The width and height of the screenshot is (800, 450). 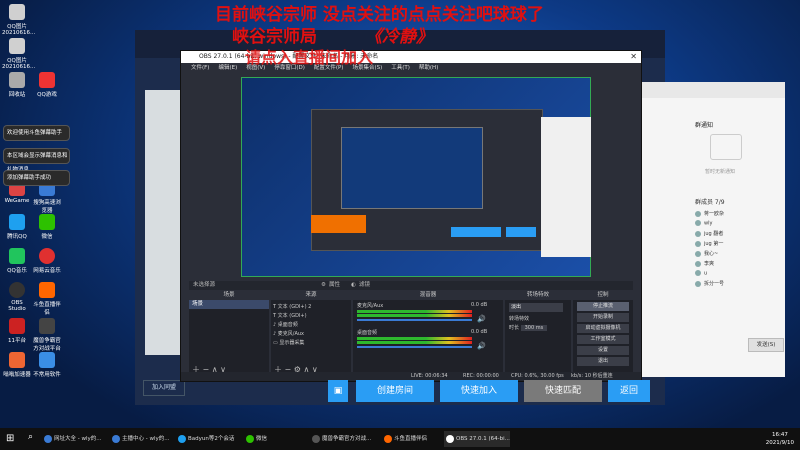 What do you see at coordinates (285, 324) in the screenshot?
I see `source-item: ♪ 桌面音频` at bounding box center [285, 324].